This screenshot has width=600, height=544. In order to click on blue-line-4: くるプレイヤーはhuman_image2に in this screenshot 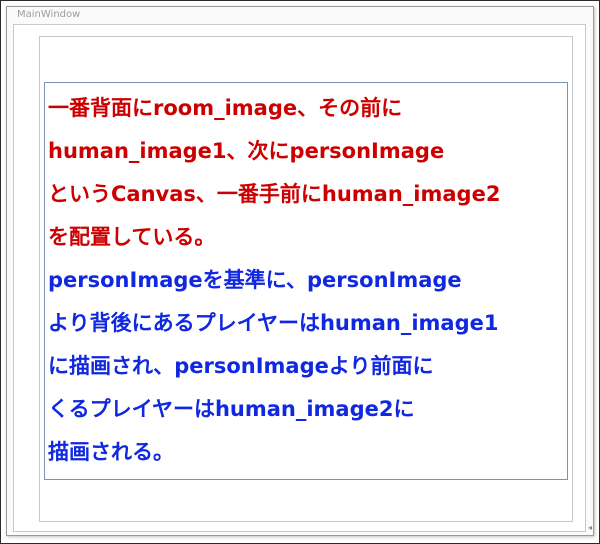, I will do `click(231, 409)`.